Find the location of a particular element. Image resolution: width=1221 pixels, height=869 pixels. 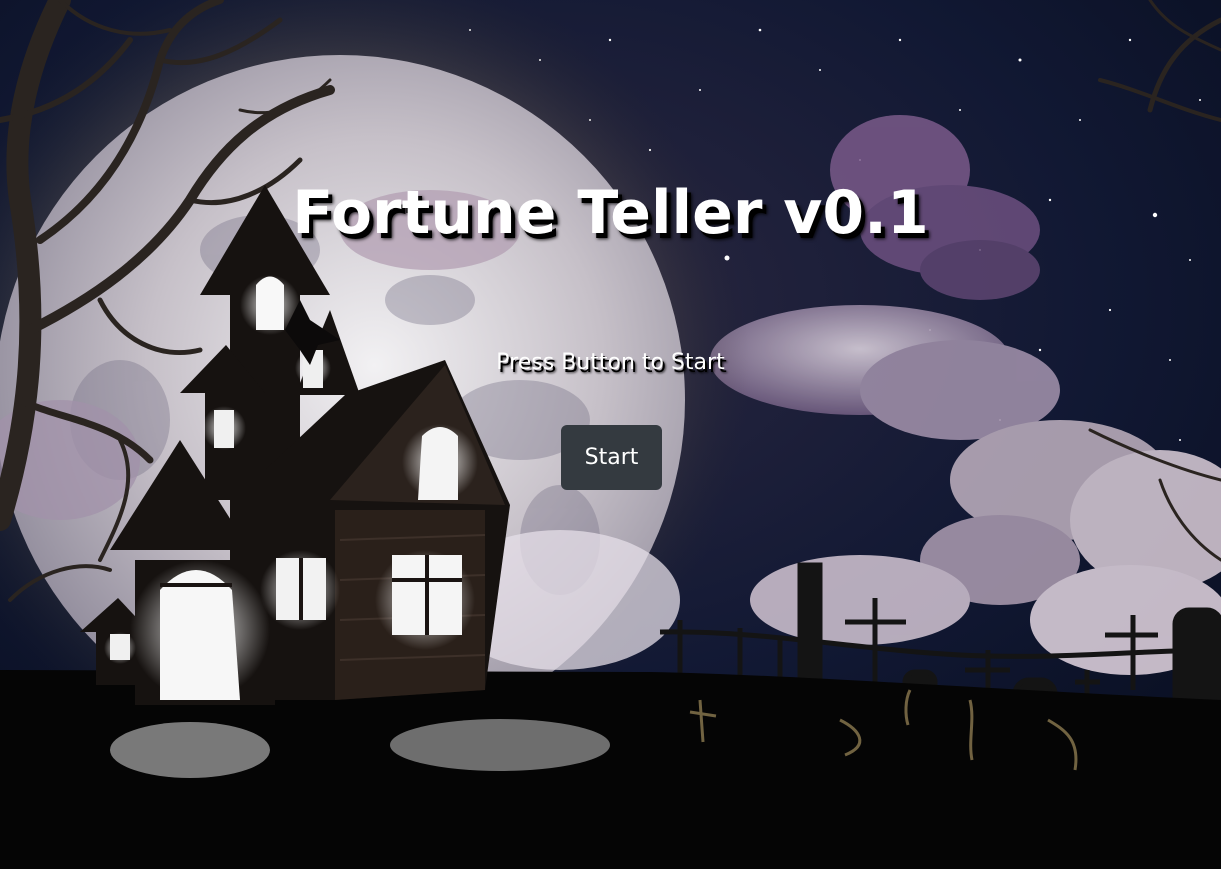

start-button: Start is located at coordinates (611, 457).